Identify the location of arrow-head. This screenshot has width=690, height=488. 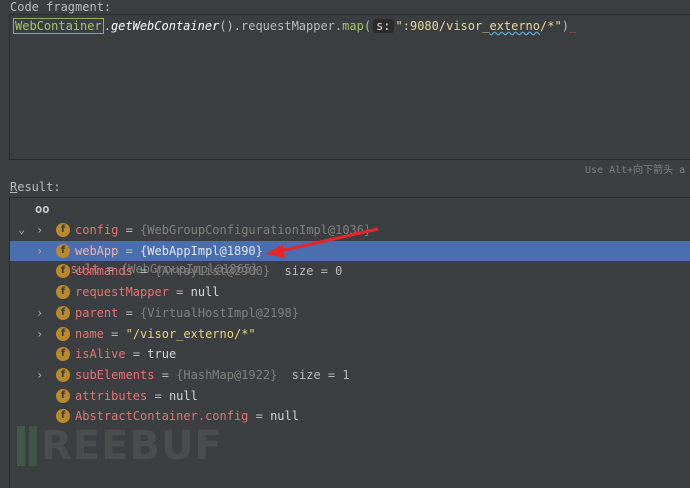
(275, 251).